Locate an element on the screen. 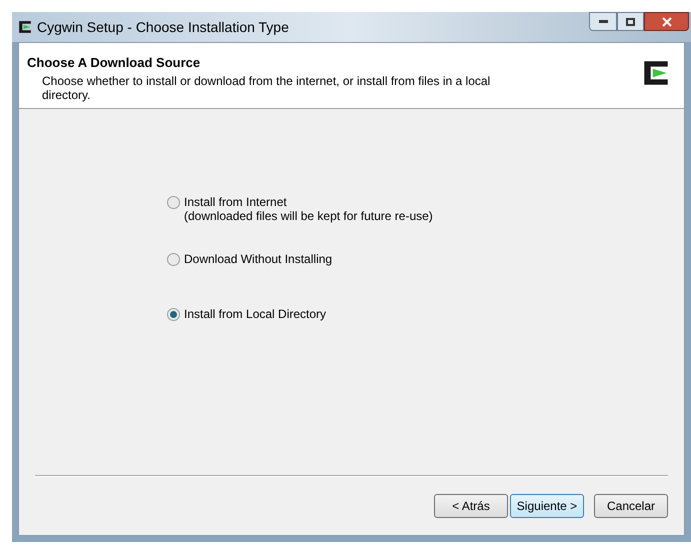  cygwin-logo-icon is located at coordinates (25, 27).